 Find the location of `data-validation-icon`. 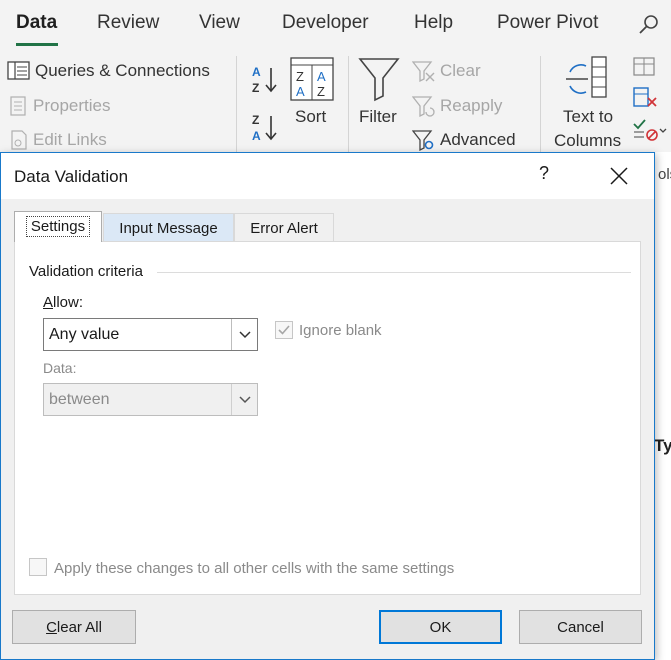

data-validation-icon is located at coordinates (650, 130).